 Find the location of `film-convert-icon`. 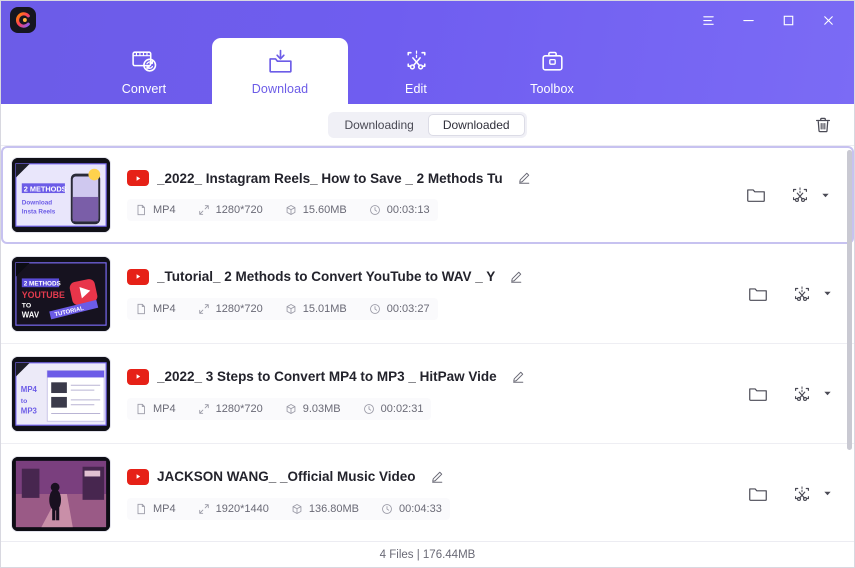

film-convert-icon is located at coordinates (144, 62).